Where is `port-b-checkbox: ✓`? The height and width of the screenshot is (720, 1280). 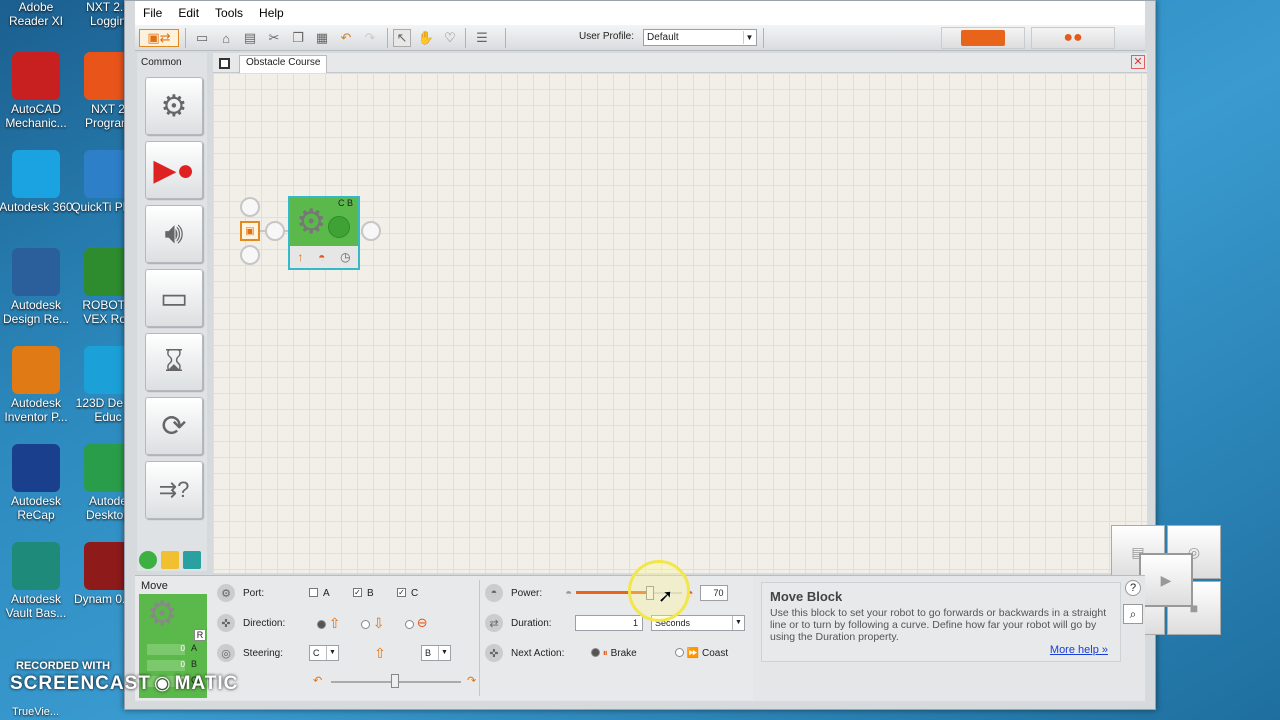
port-b-checkbox: ✓ is located at coordinates (357, 593).